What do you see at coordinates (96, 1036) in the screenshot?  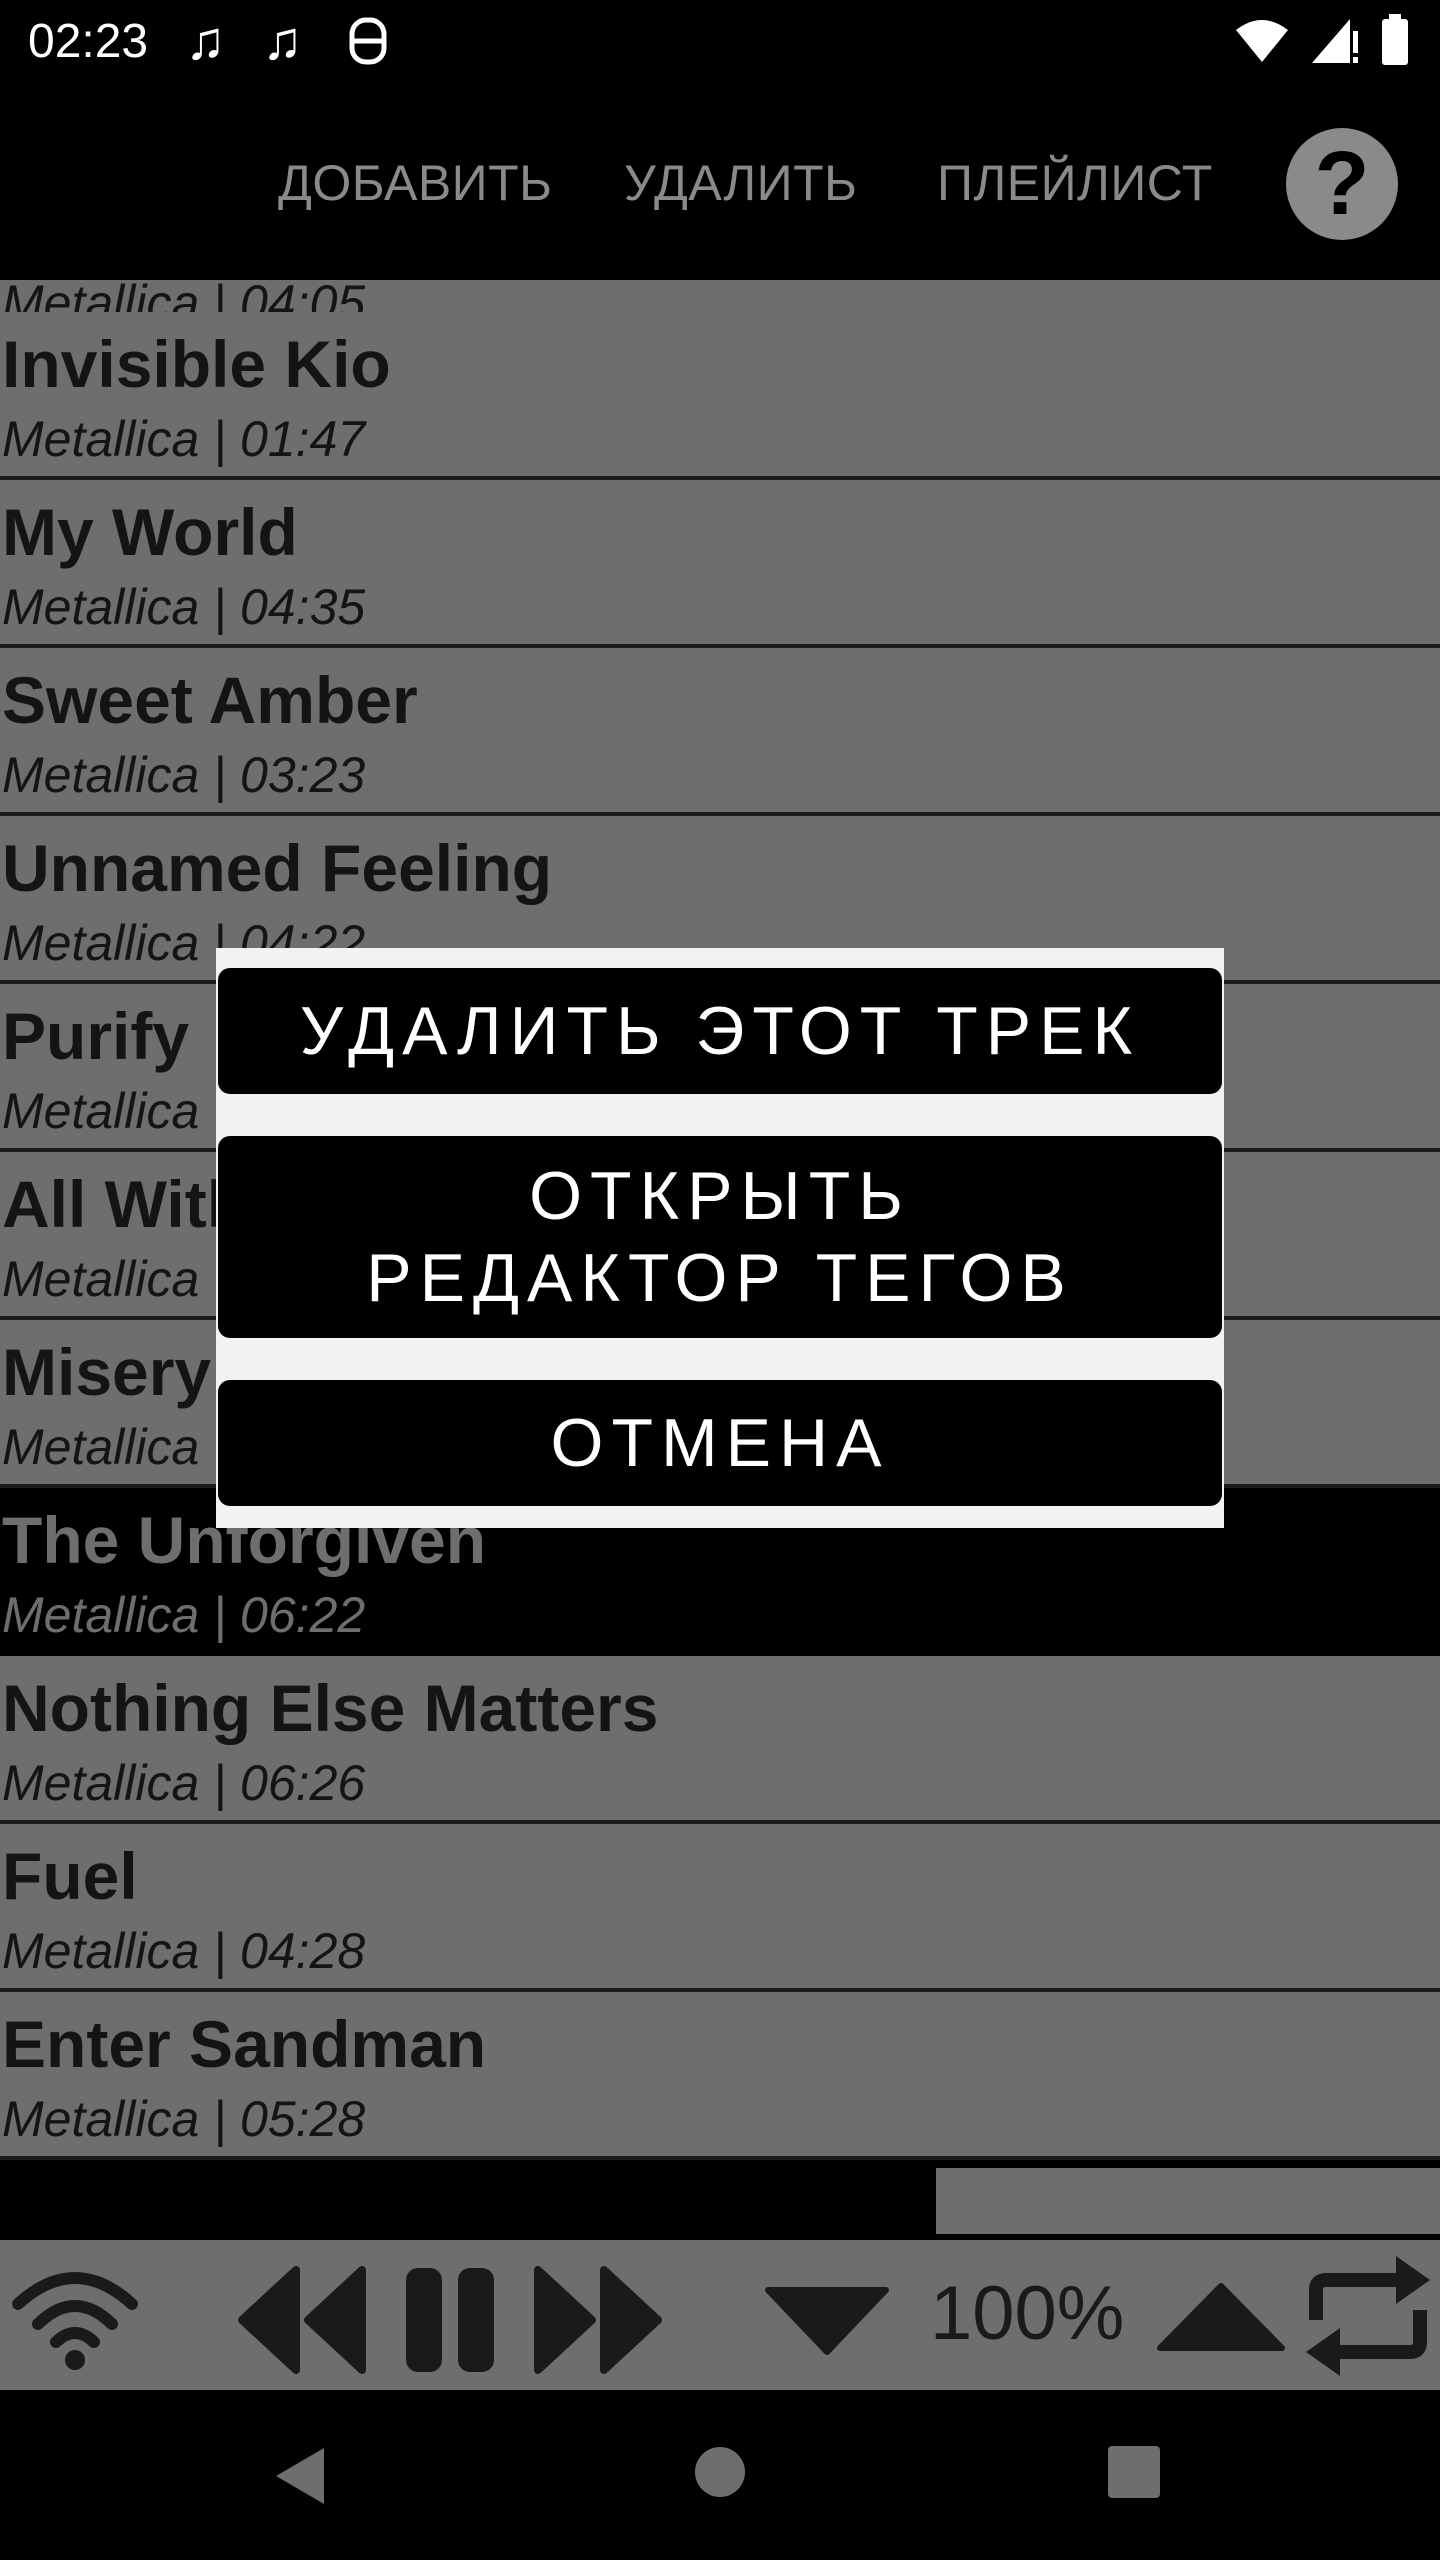 I see `track-title: Purify` at bounding box center [96, 1036].